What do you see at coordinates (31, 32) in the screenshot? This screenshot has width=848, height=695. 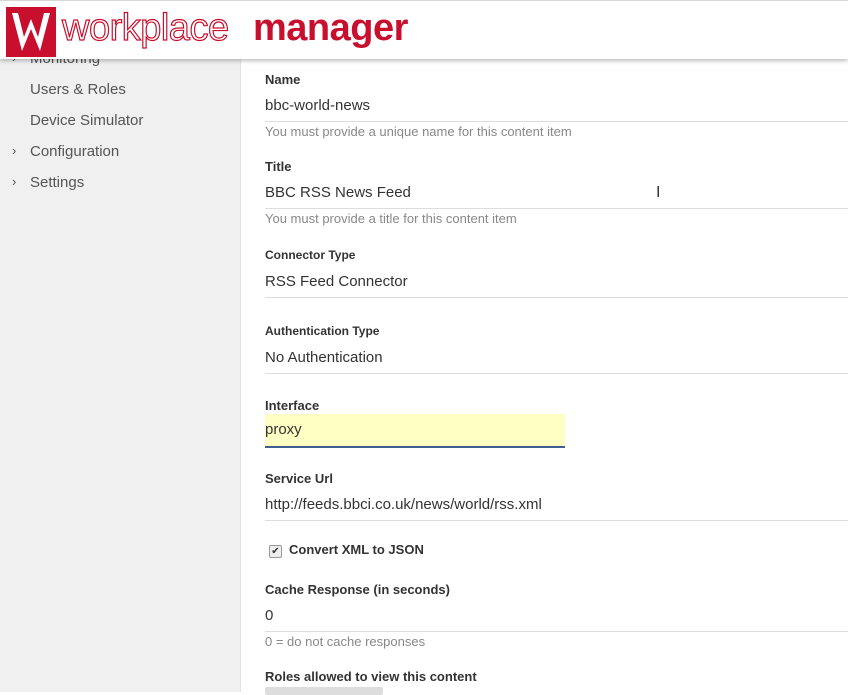 I see `logo-mark-icon` at bounding box center [31, 32].